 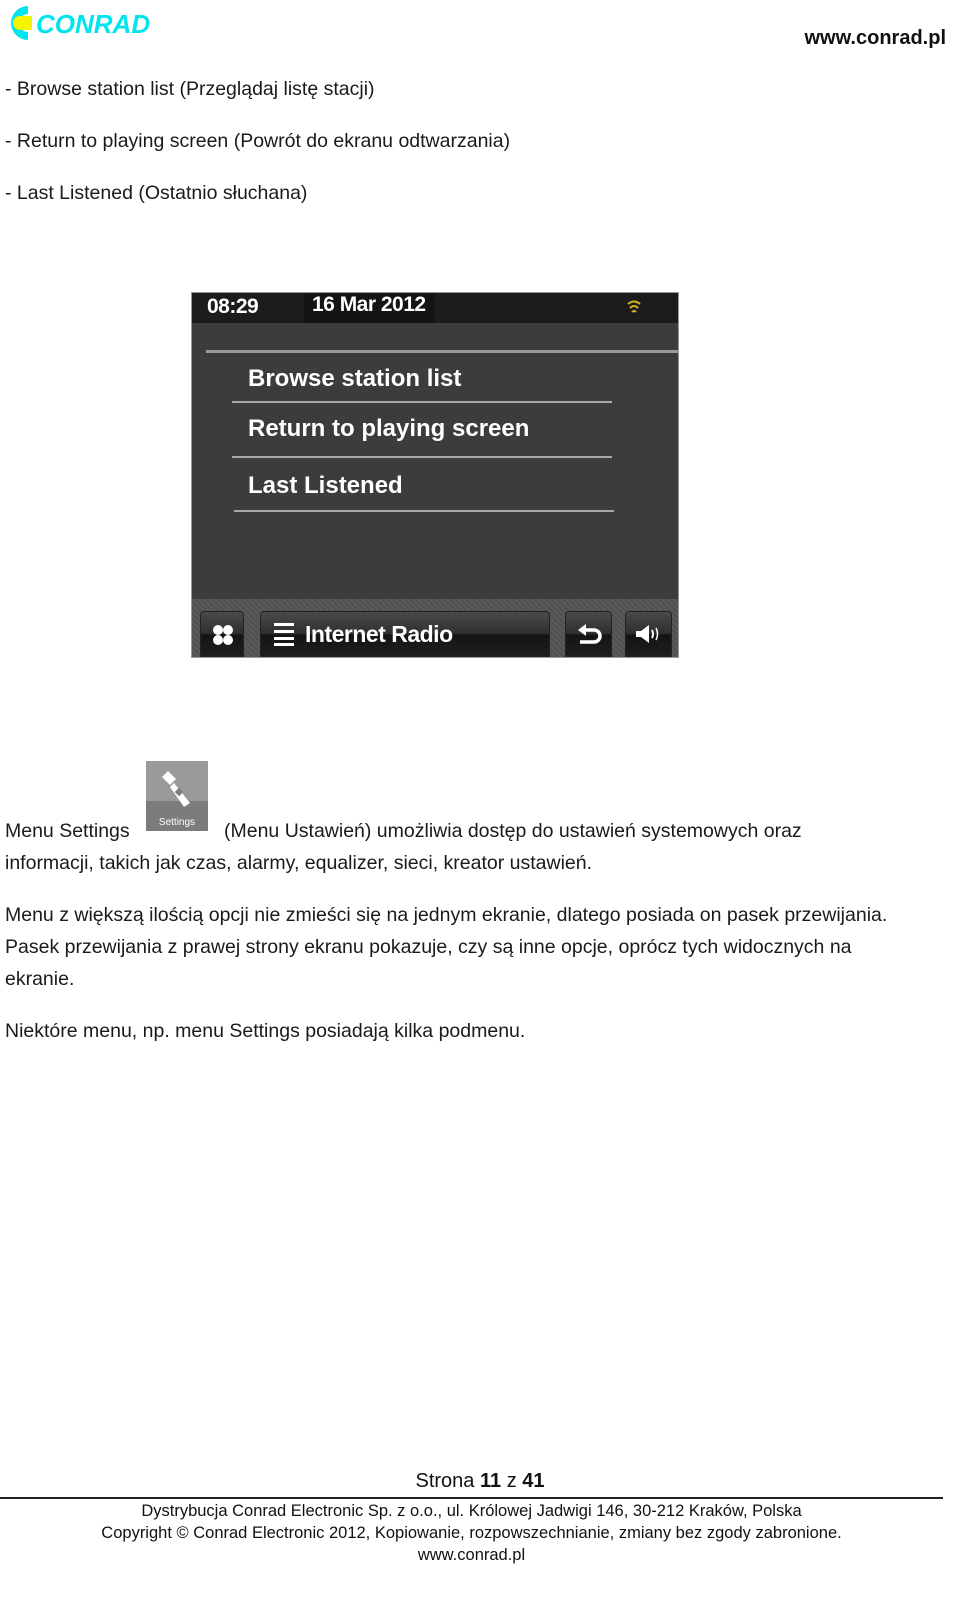 What do you see at coordinates (379, 634) in the screenshot?
I see `source-label: Internet Radio` at bounding box center [379, 634].